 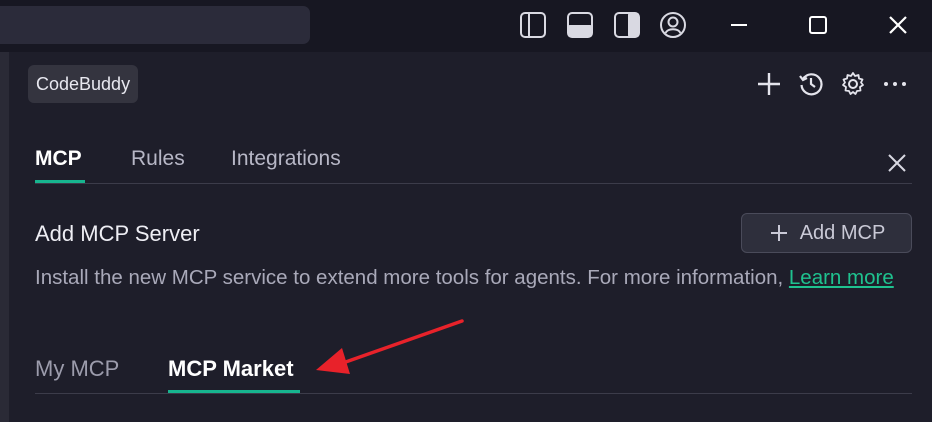 What do you see at coordinates (4, 237) in the screenshot?
I see `activity-bar-edge` at bounding box center [4, 237].